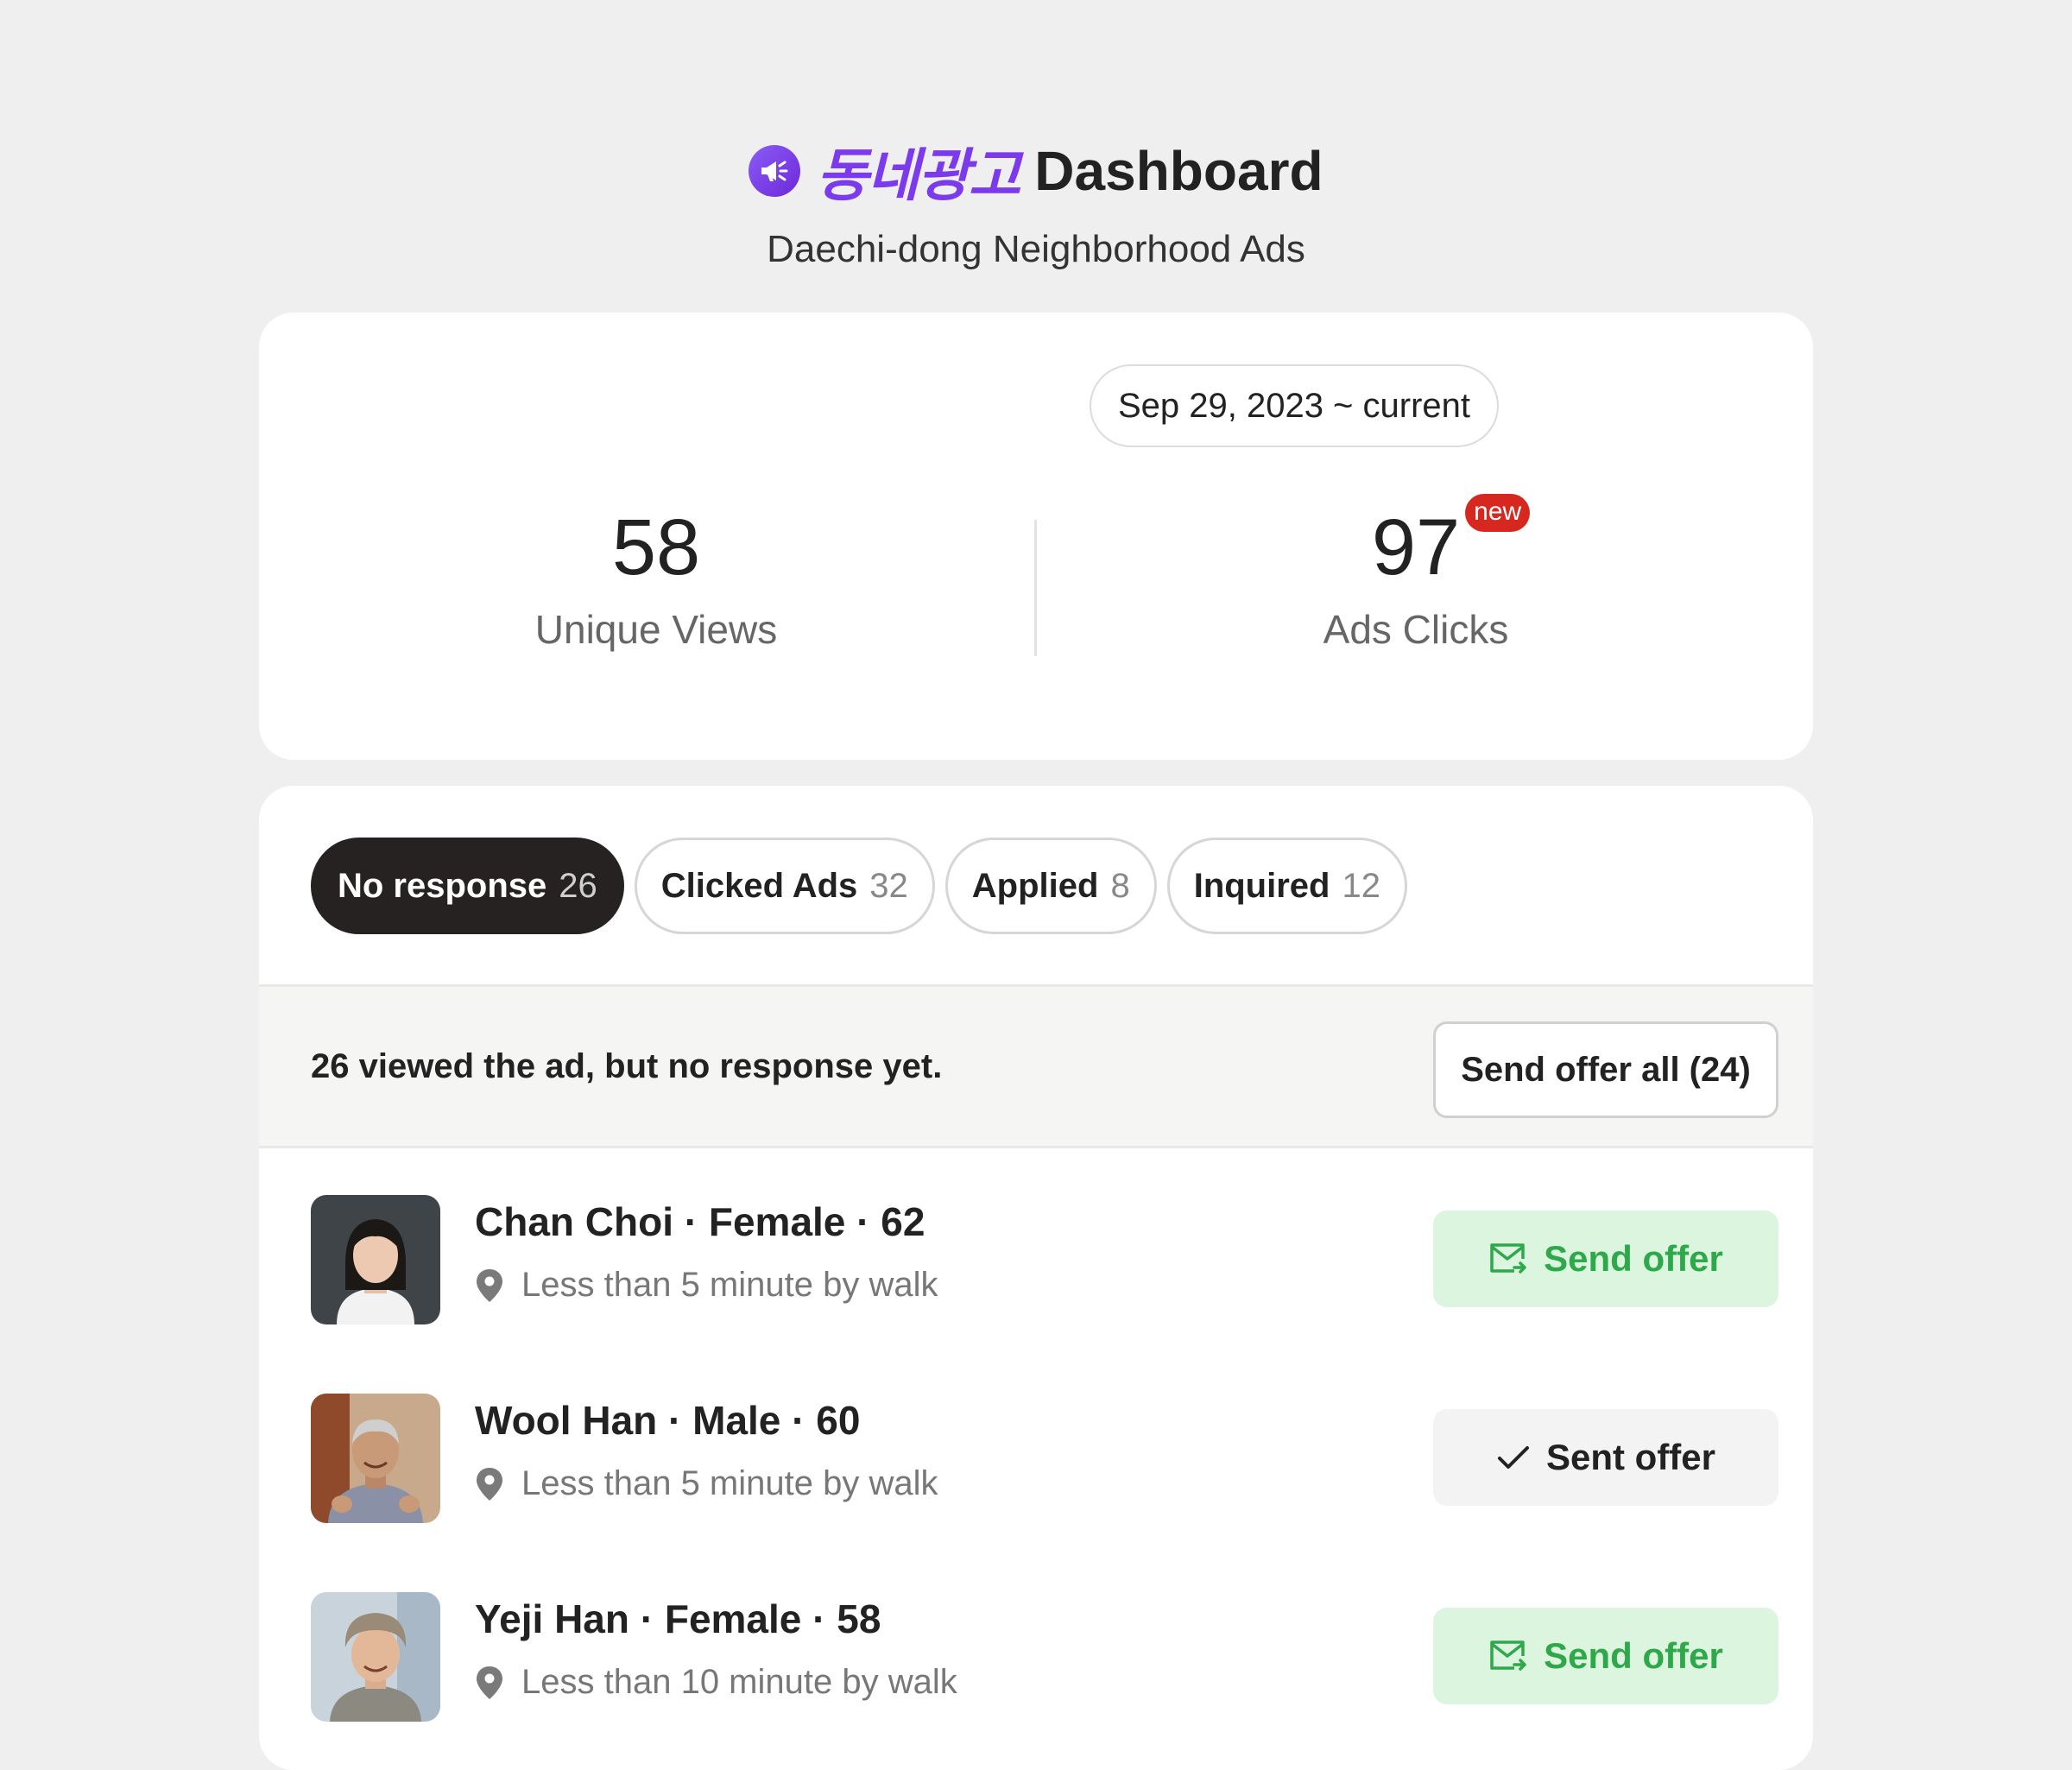  I want to click on title-row: 동네광고 Dashboard, so click(1036, 171).